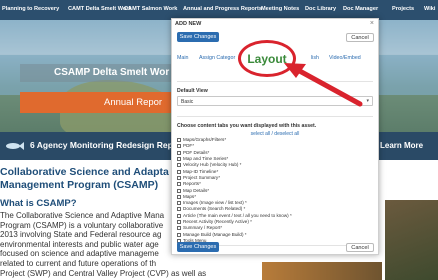 The height and width of the screenshot is (280, 438). Describe the element at coordinates (198, 247) in the screenshot. I see `save-changes-button-bottom: Save Changes` at that location.